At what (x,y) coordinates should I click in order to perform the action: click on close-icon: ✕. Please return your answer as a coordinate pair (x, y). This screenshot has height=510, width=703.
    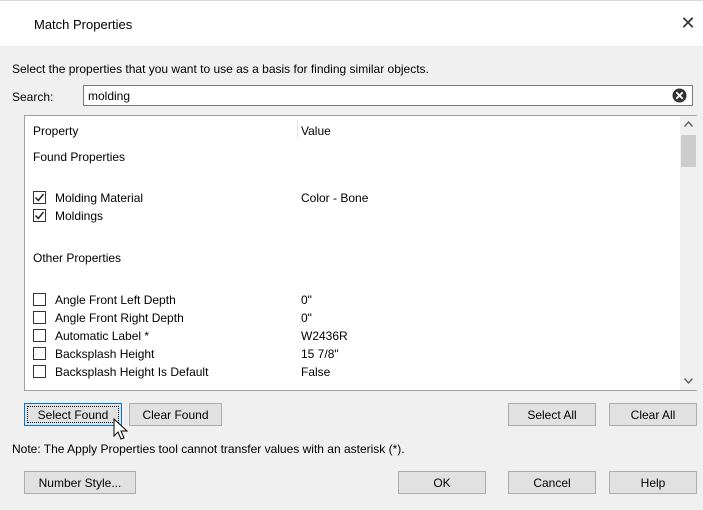
    Looking at the image, I should click on (688, 23).